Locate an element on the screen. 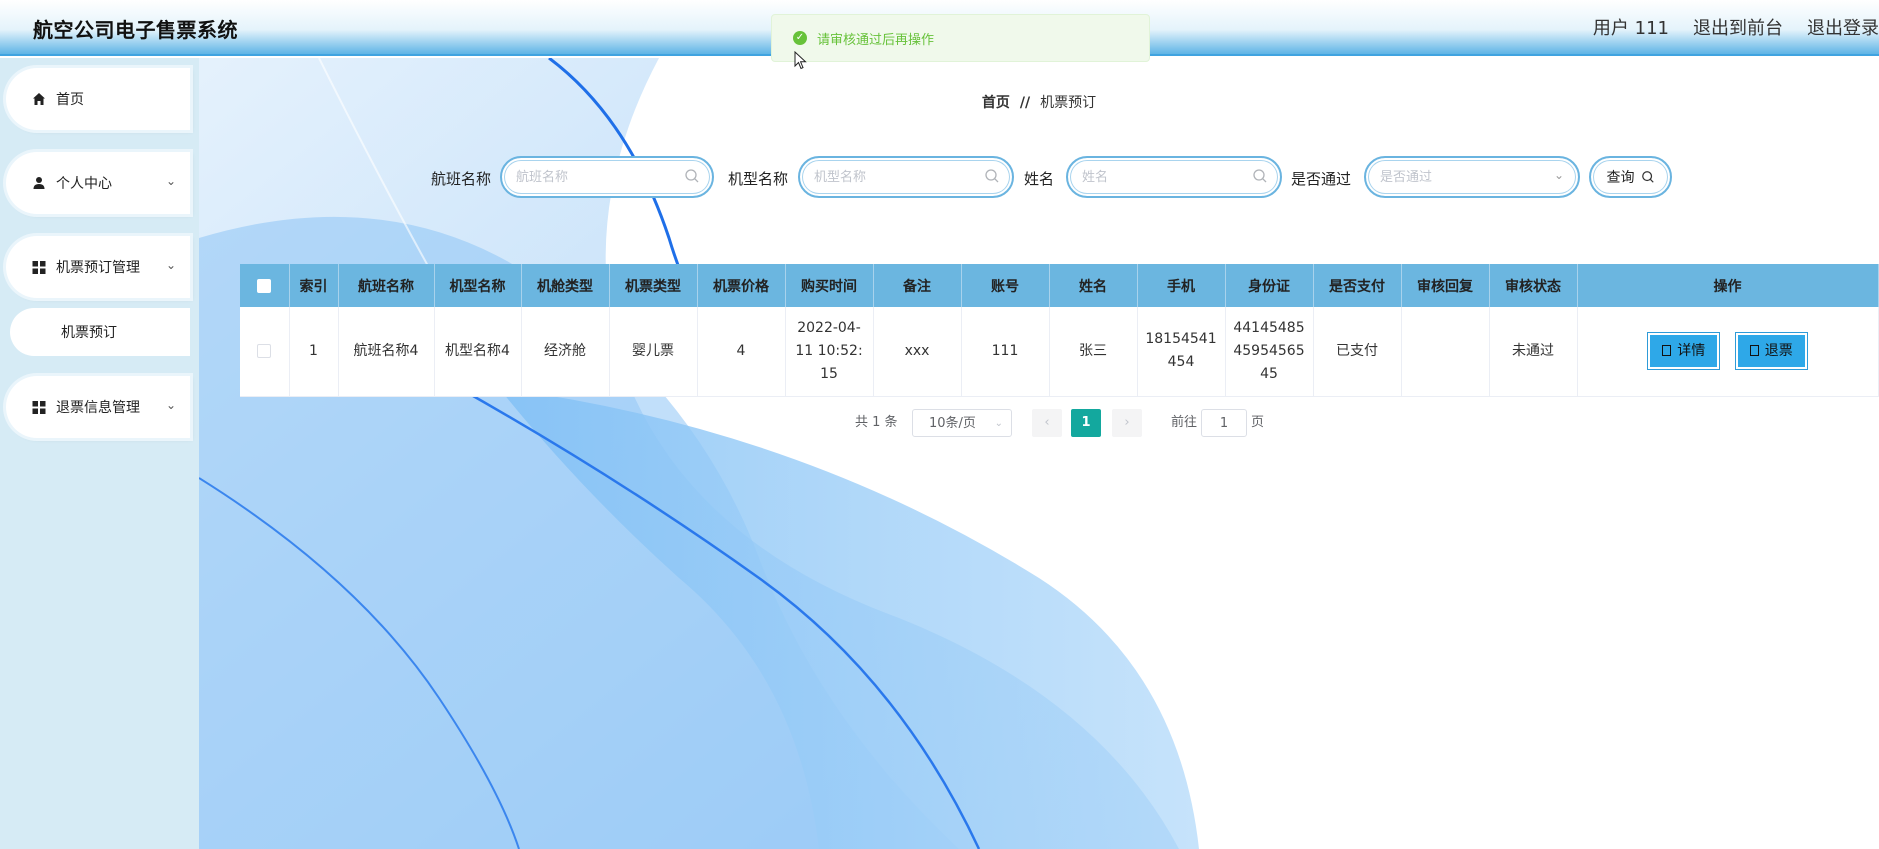  passed-select-input is located at coordinates (1455, 177).